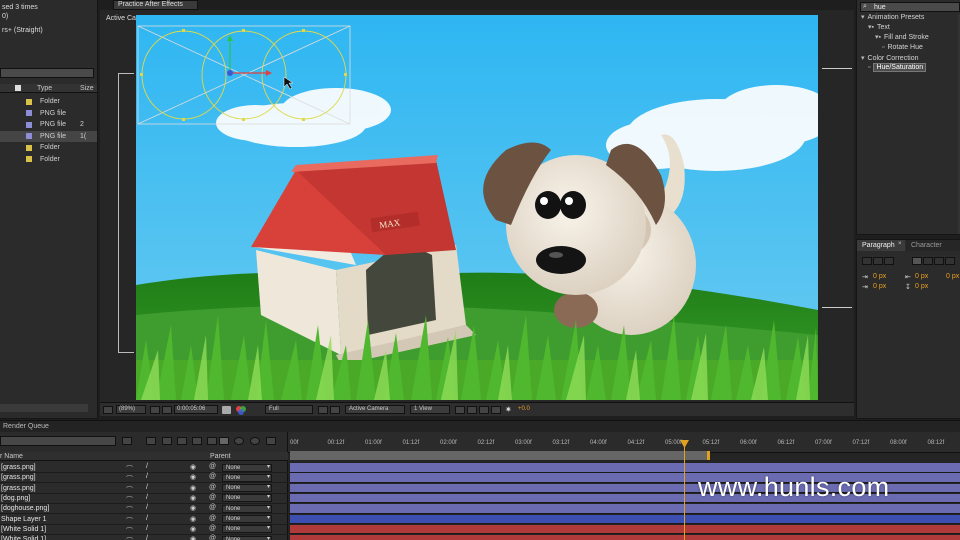 The image size is (960, 540). What do you see at coordinates (144, 499) in the screenshot?
I see `layer-row: [dog.png] ⌒ / ◉ @ None` at bounding box center [144, 499].